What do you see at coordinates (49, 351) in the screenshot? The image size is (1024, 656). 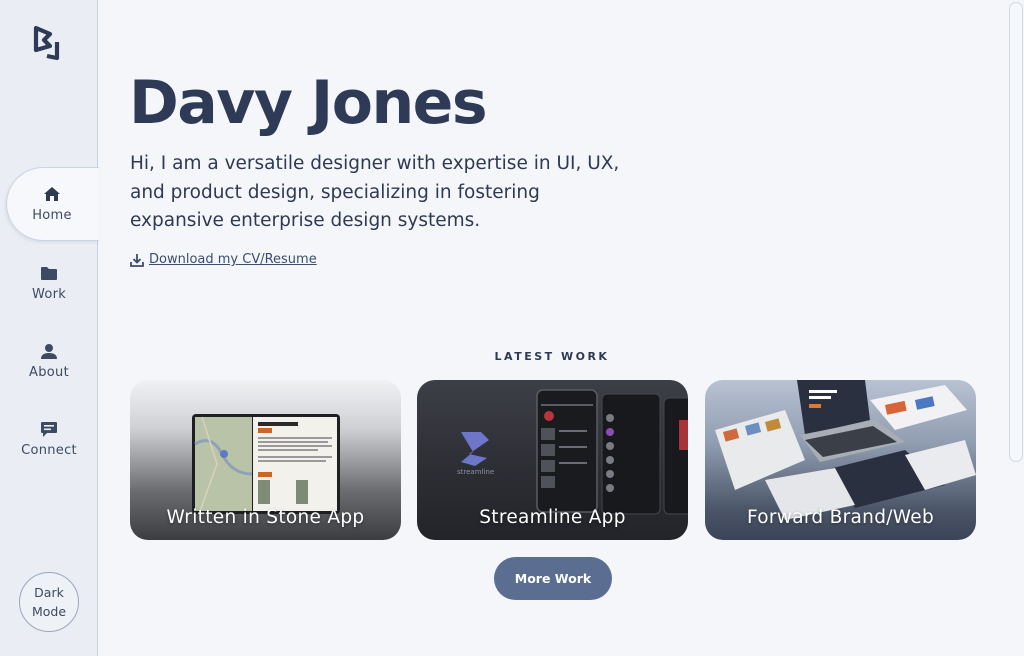 I see `user-icon` at bounding box center [49, 351].